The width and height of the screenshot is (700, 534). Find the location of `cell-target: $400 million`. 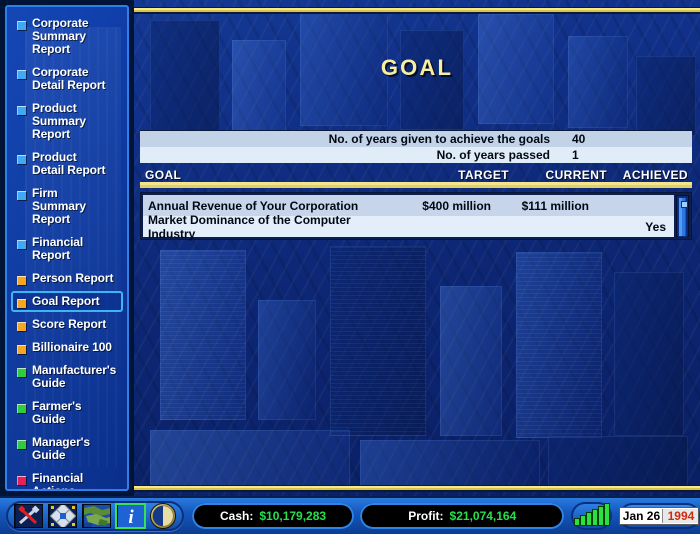

cell-target: $400 million is located at coordinates (456, 205).